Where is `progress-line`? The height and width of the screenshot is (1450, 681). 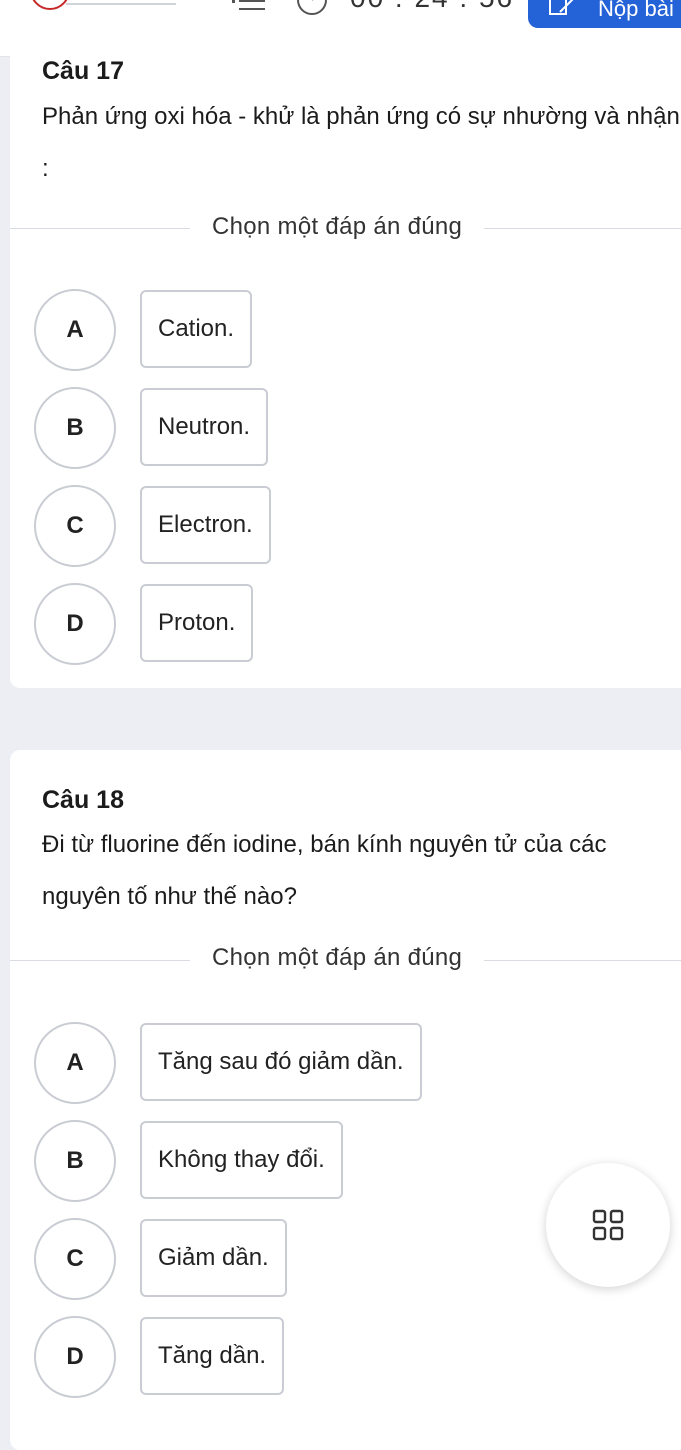
progress-line is located at coordinates (121, 4).